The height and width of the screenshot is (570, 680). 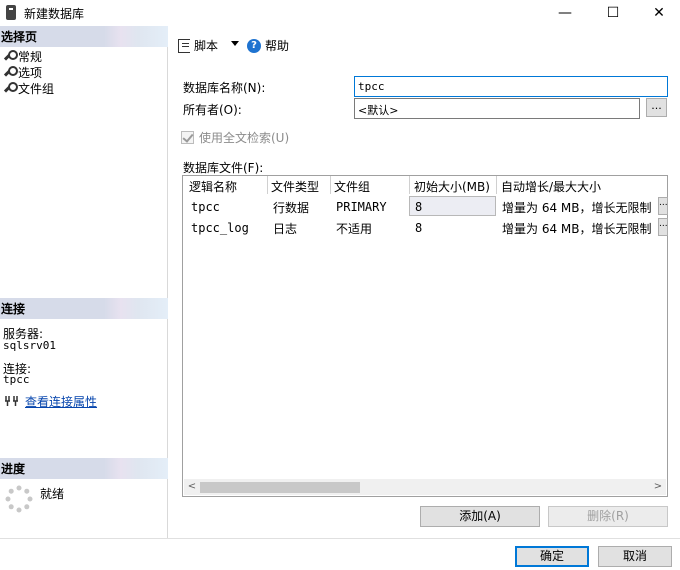 I want to click on script-label: 脚本, so click(x=206, y=46).